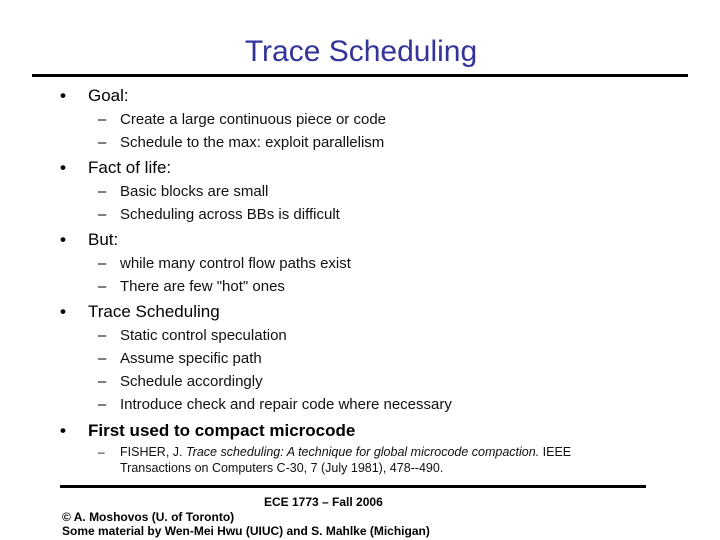 Image resolution: width=720 pixels, height=540 pixels. Describe the element at coordinates (361, 51) in the screenshot. I see `slide-title: Trace Scheduling` at that location.